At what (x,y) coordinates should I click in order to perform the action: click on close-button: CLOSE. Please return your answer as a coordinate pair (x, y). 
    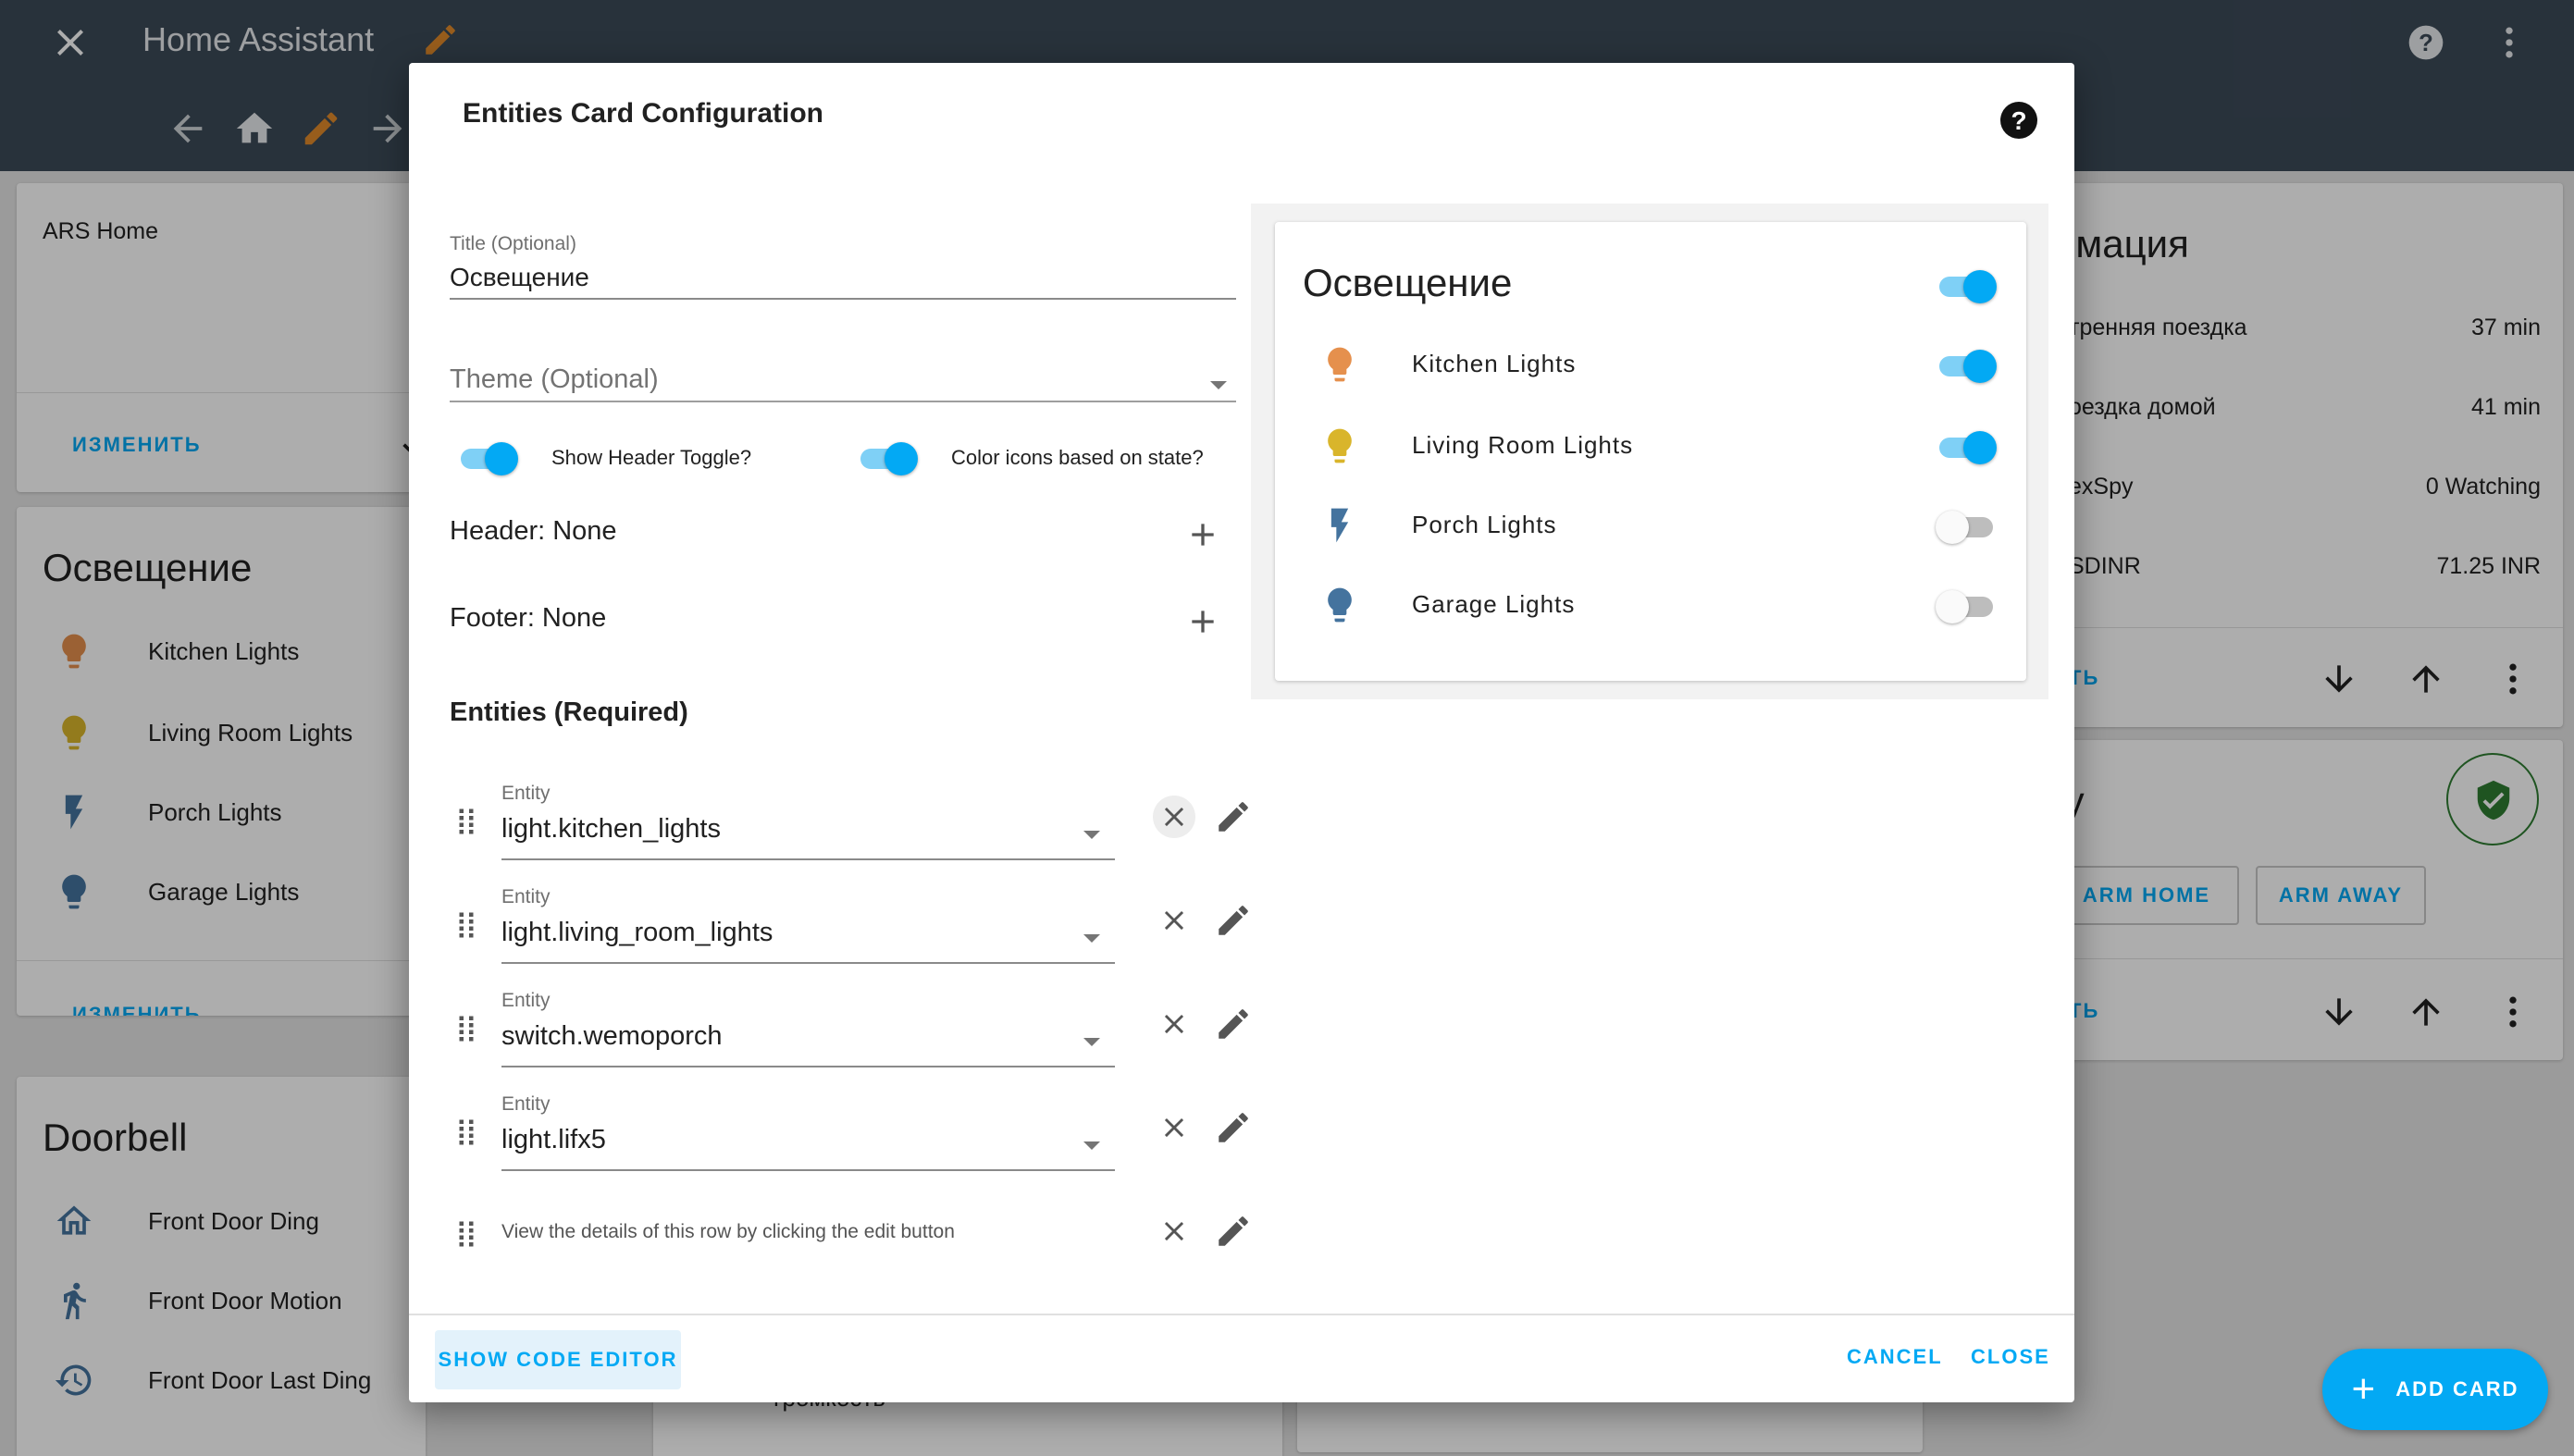
    Looking at the image, I should click on (2011, 1357).